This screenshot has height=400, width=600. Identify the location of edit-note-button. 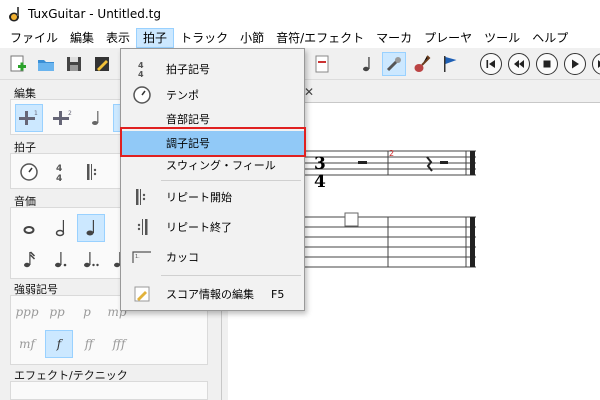
(99, 118).